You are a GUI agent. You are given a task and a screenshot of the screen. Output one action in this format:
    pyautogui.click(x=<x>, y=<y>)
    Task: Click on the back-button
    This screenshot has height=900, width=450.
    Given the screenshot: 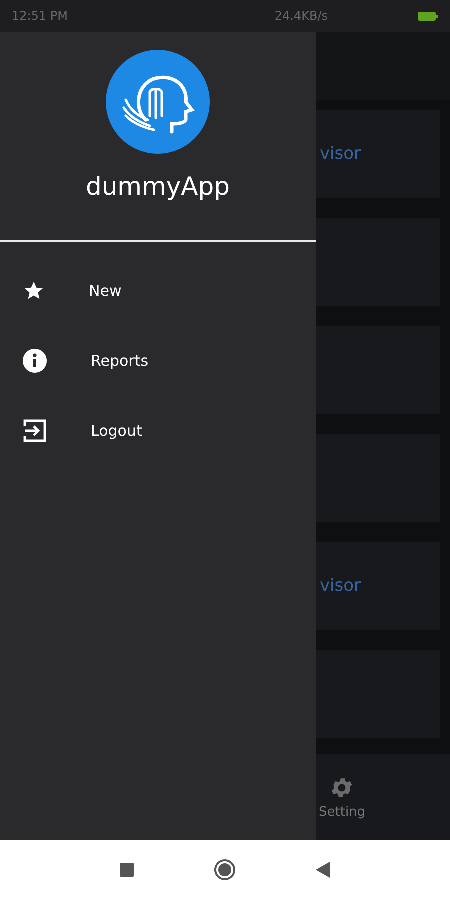 What is the action you would take?
    pyautogui.click(x=323, y=870)
    